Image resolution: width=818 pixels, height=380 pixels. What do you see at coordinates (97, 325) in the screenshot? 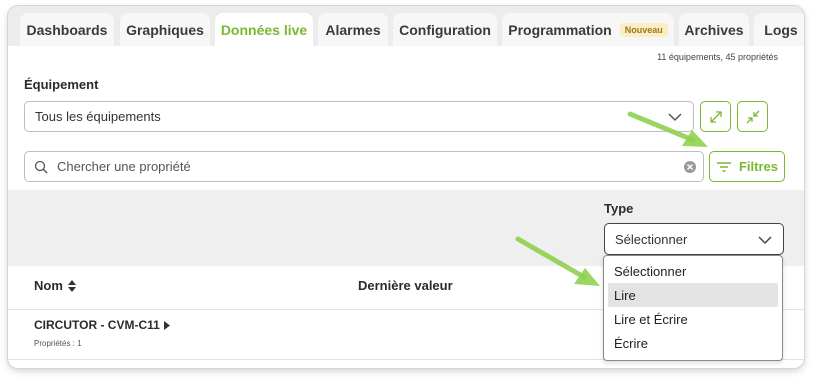
I see `row-name: CIRCUTOR - CVM-C11` at bounding box center [97, 325].